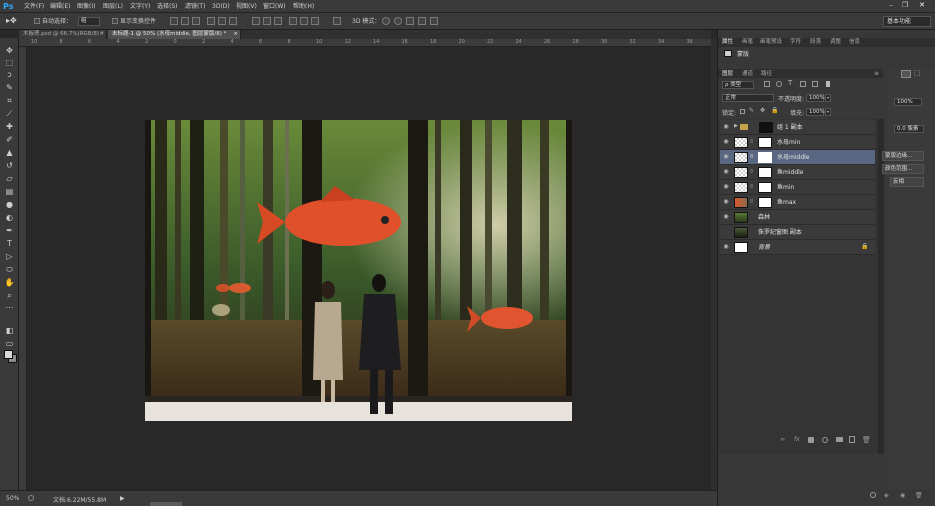 The height and width of the screenshot is (506, 935). I want to click on pen-tool-icon: ✒, so click(9, 231).